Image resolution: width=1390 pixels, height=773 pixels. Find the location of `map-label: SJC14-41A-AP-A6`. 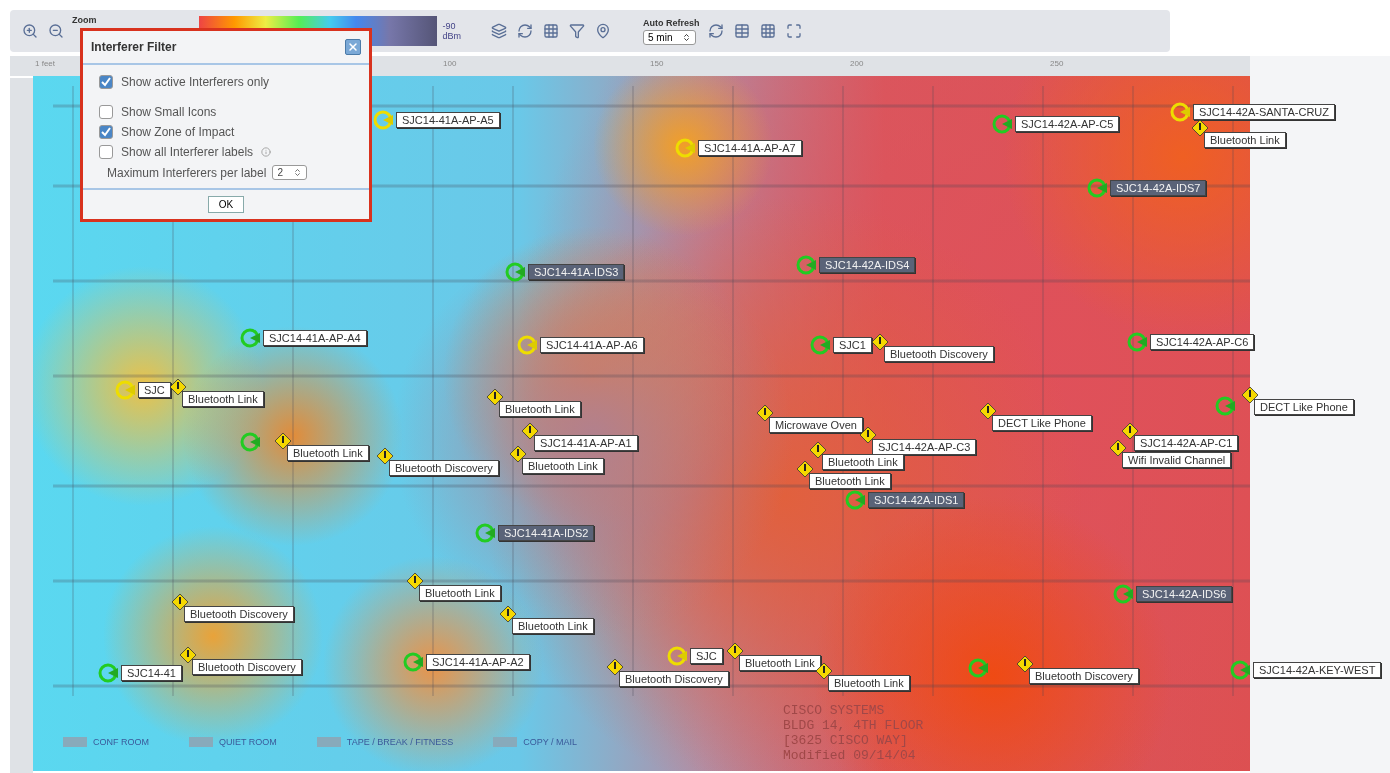

map-label: SJC14-41A-AP-A6 is located at coordinates (592, 345).